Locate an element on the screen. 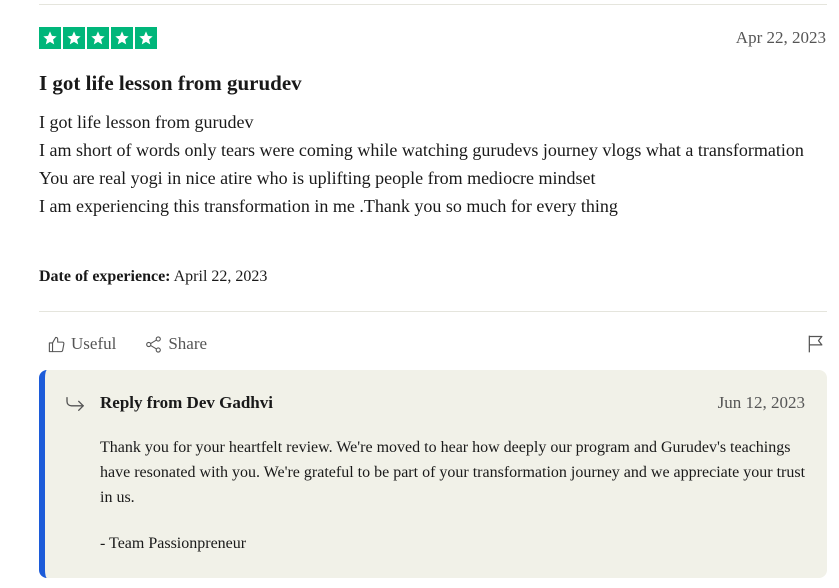 This screenshot has width=839, height=588. review-title: I got life lesson from gurudev is located at coordinates (170, 83).